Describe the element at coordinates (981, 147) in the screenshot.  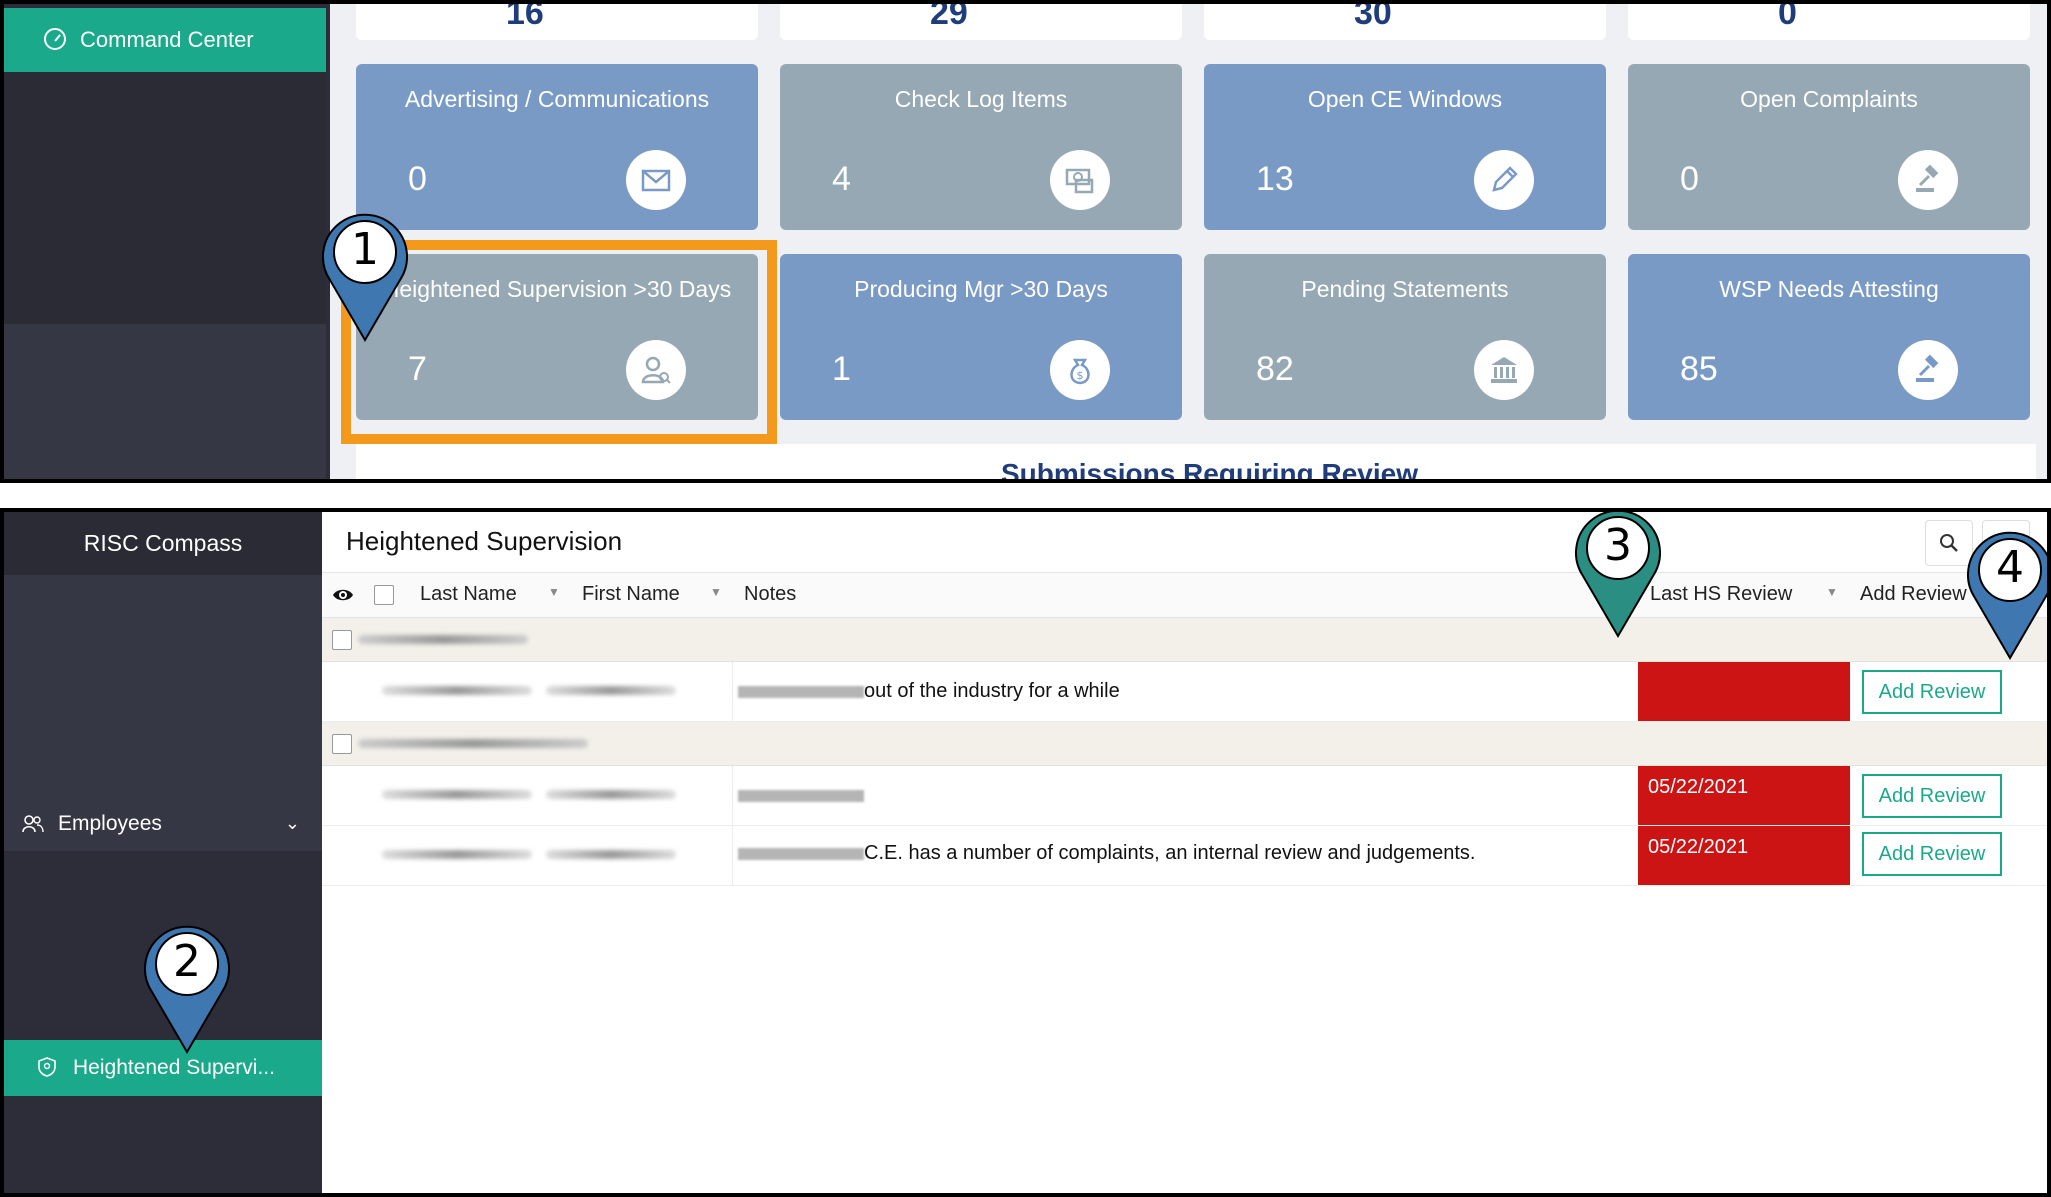
I see `stat-card-check-log: Check Log Items 4` at that location.